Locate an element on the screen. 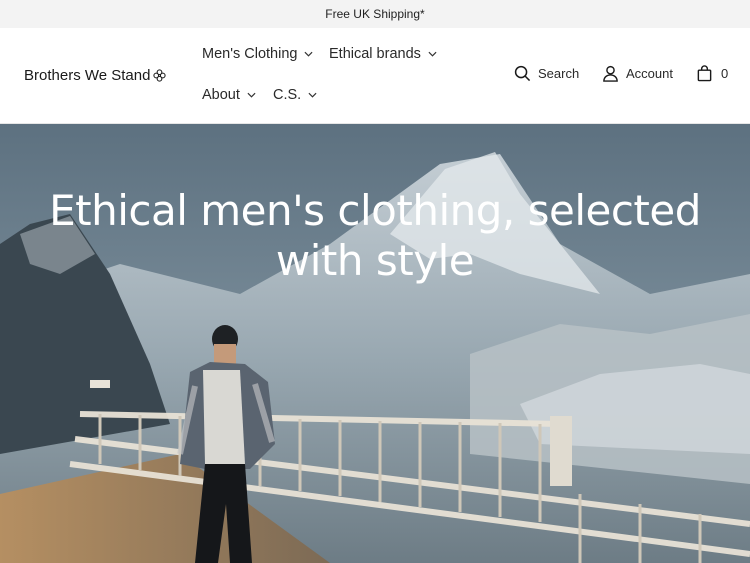 The image size is (750, 563). nav-label: C.S. is located at coordinates (287, 95).